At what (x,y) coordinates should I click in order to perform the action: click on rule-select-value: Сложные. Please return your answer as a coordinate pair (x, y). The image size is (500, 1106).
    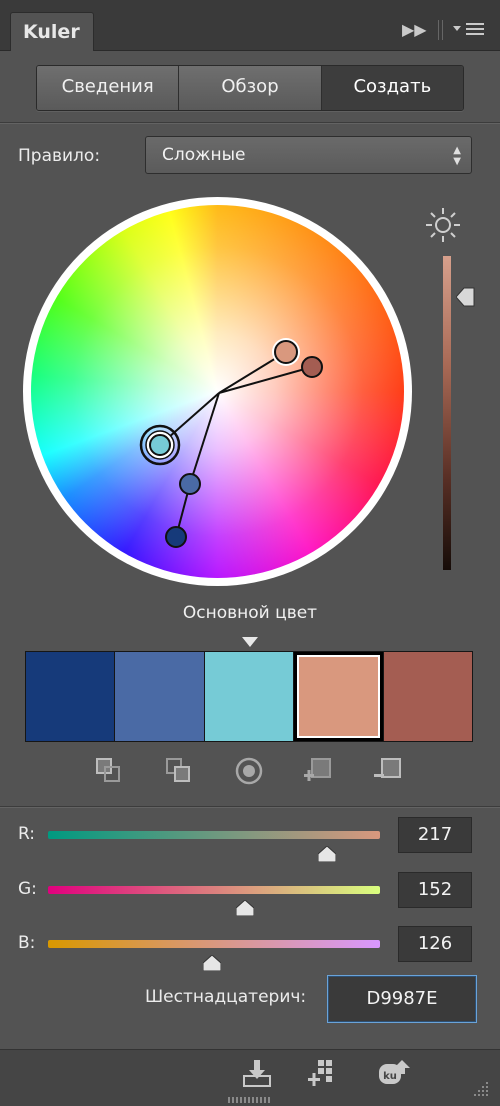
    Looking at the image, I should click on (204, 155).